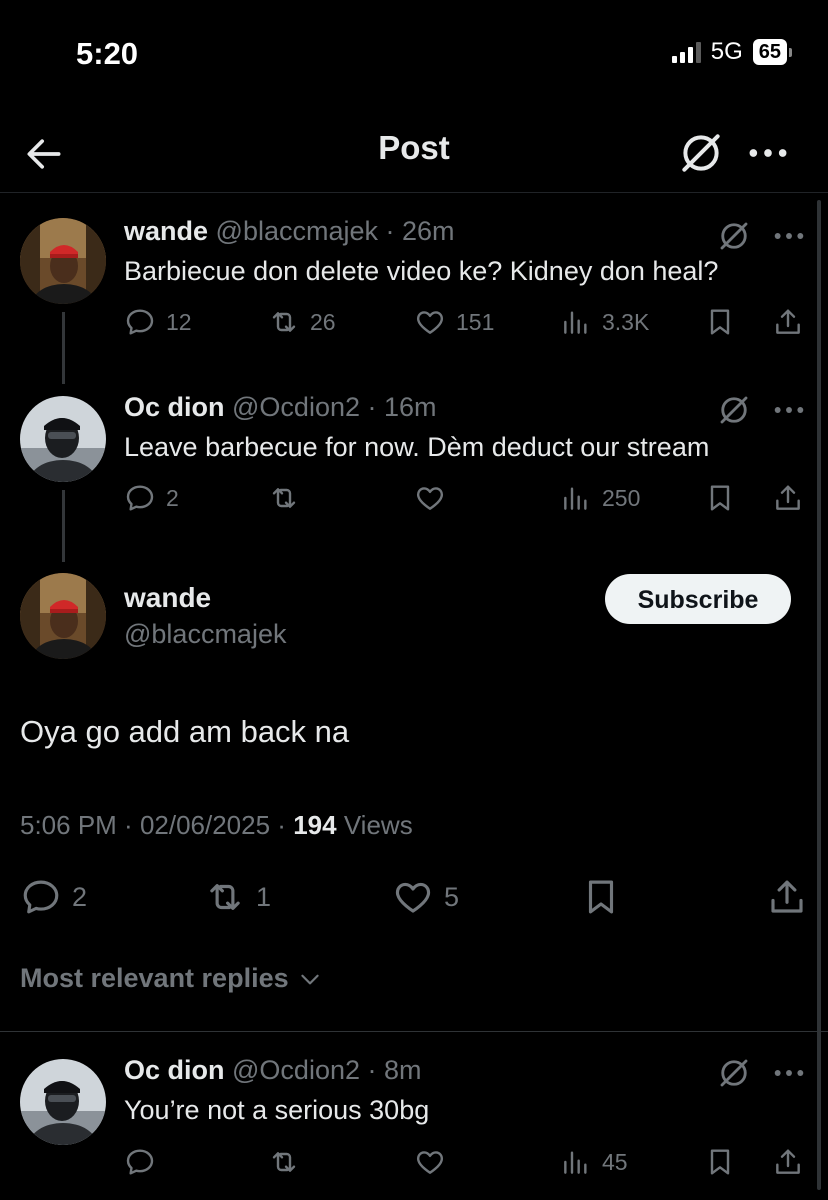 This screenshot has width=828, height=1200. I want to click on replies-sort-dropdown: Most relevant replies, so click(171, 978).